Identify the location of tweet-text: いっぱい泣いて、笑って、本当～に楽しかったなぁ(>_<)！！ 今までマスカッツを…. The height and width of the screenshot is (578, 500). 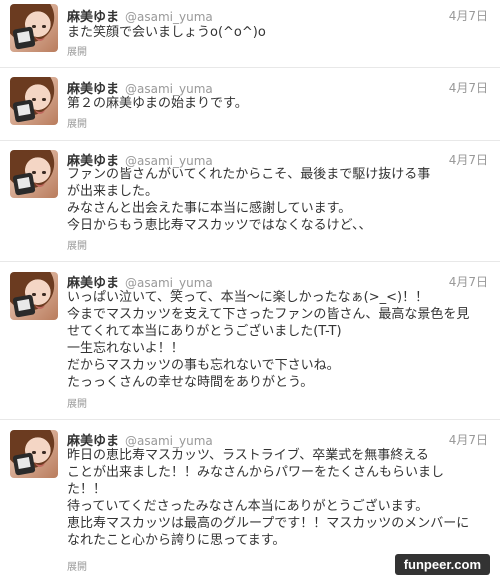
(268, 340).